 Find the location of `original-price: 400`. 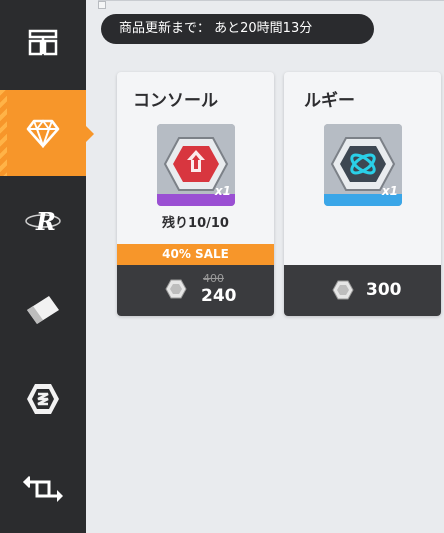

original-price: 400 is located at coordinates (213, 278).